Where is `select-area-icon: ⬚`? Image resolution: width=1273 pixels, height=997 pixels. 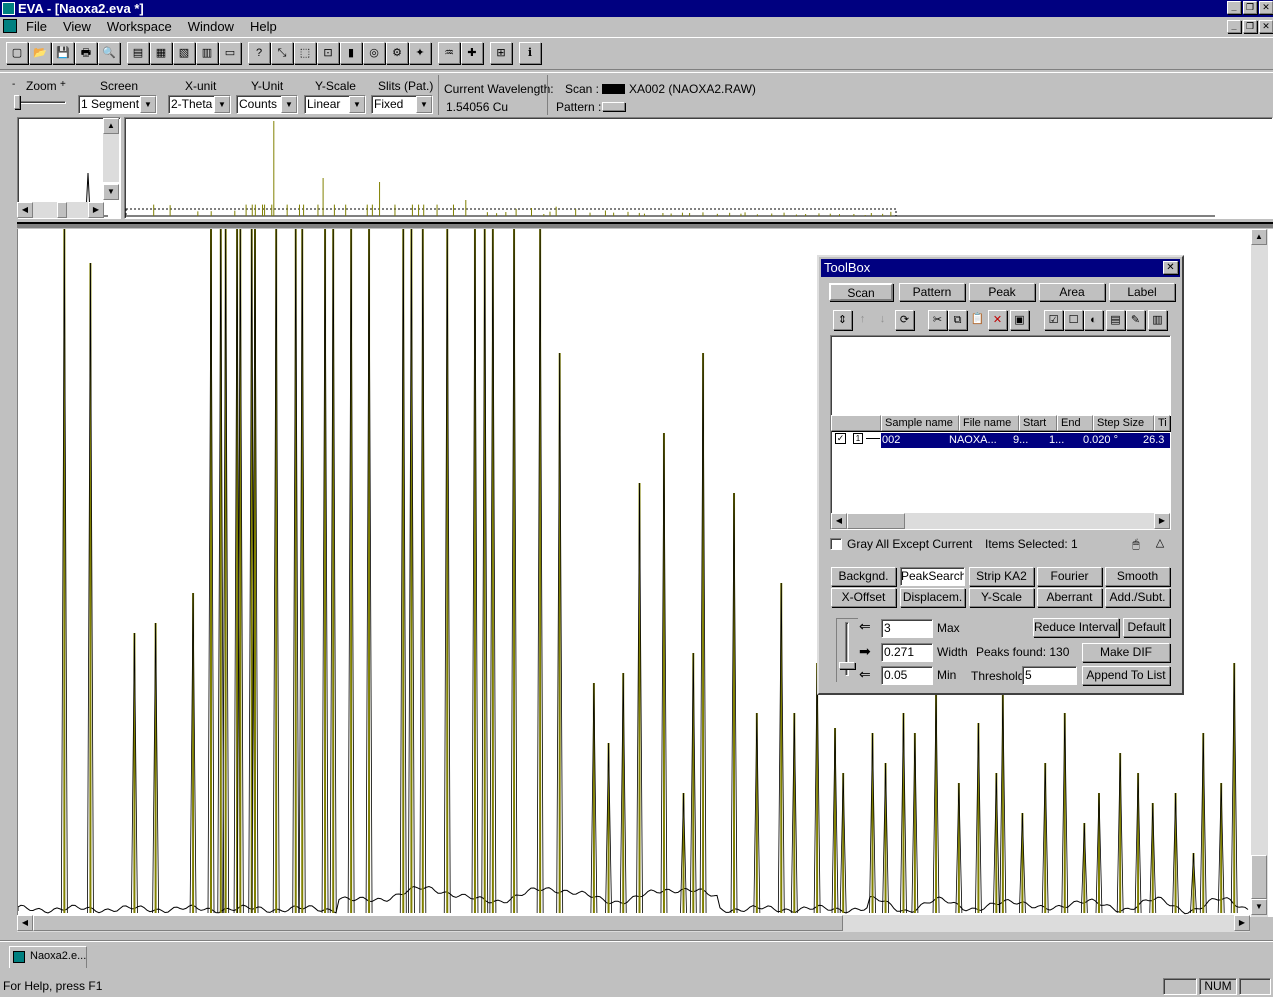
select-area-icon: ⬚ is located at coordinates (305, 53).